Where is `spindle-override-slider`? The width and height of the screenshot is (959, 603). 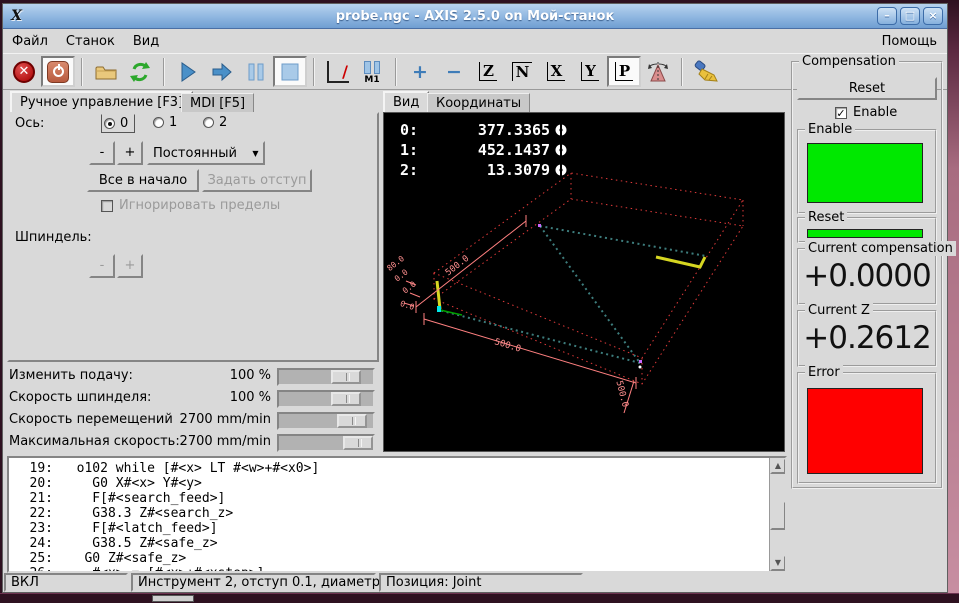 spindle-override-slider is located at coordinates (326, 399).